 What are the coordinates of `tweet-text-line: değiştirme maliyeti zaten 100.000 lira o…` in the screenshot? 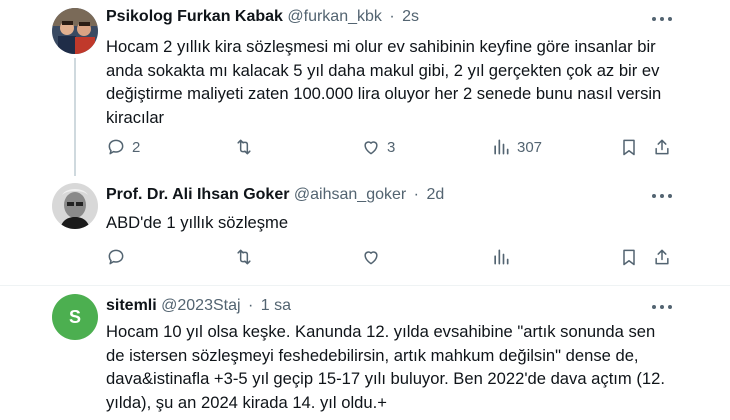 It's located at (384, 93).